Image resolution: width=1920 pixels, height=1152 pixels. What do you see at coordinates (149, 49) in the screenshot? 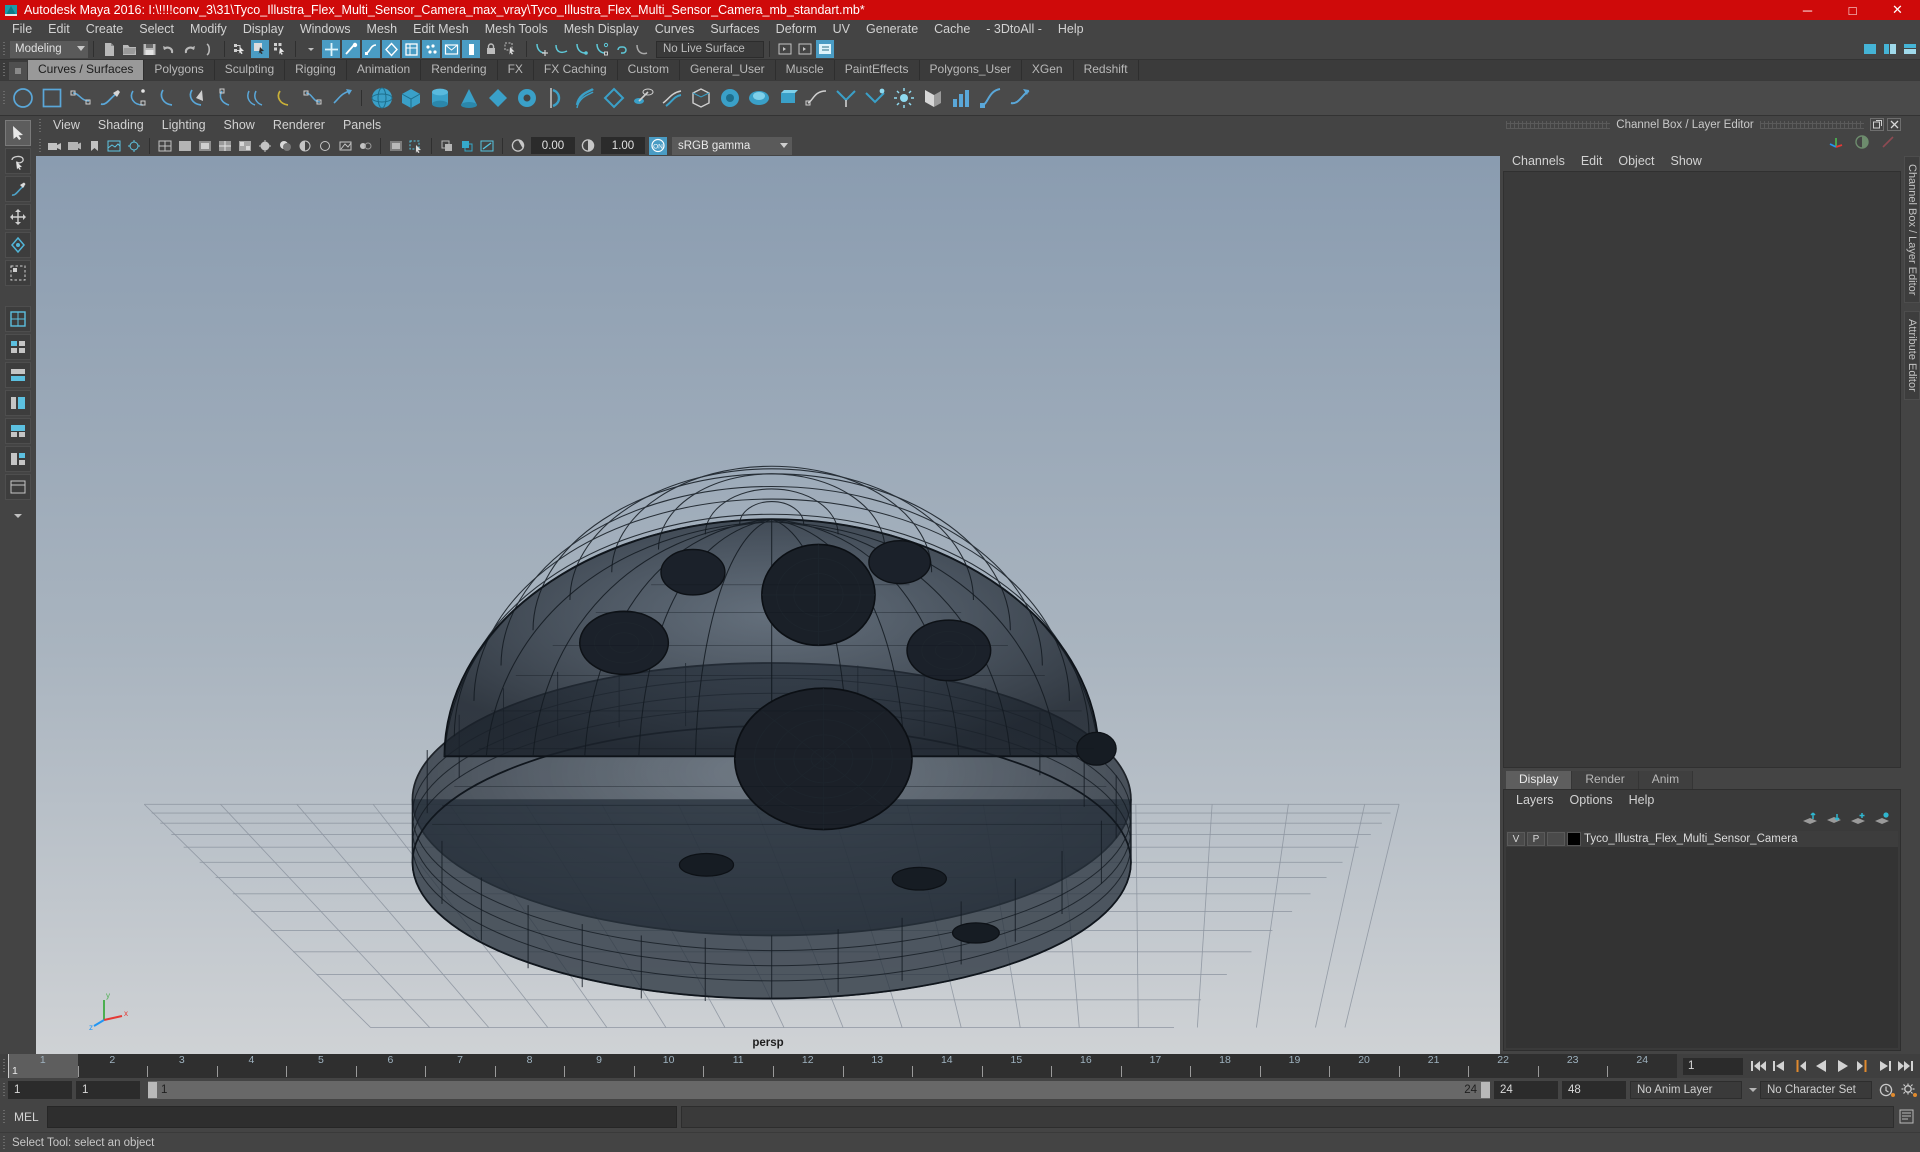
I see `save-scene-icon` at bounding box center [149, 49].